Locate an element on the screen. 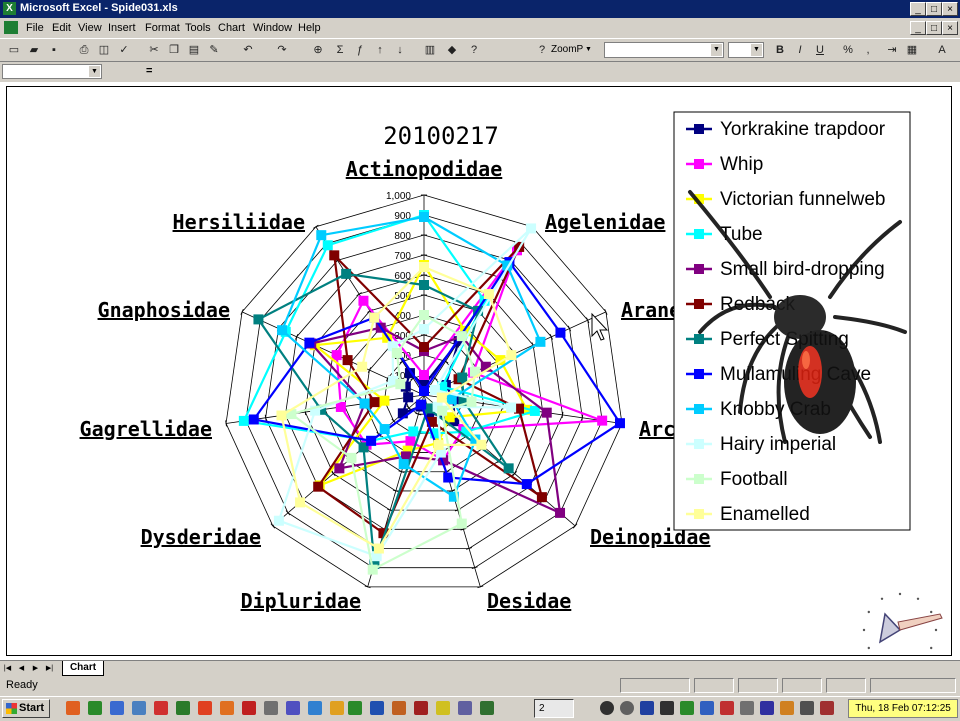 This screenshot has width=960, height=721. zoom-combo: ZoomP ▼ is located at coordinates (572, 50).